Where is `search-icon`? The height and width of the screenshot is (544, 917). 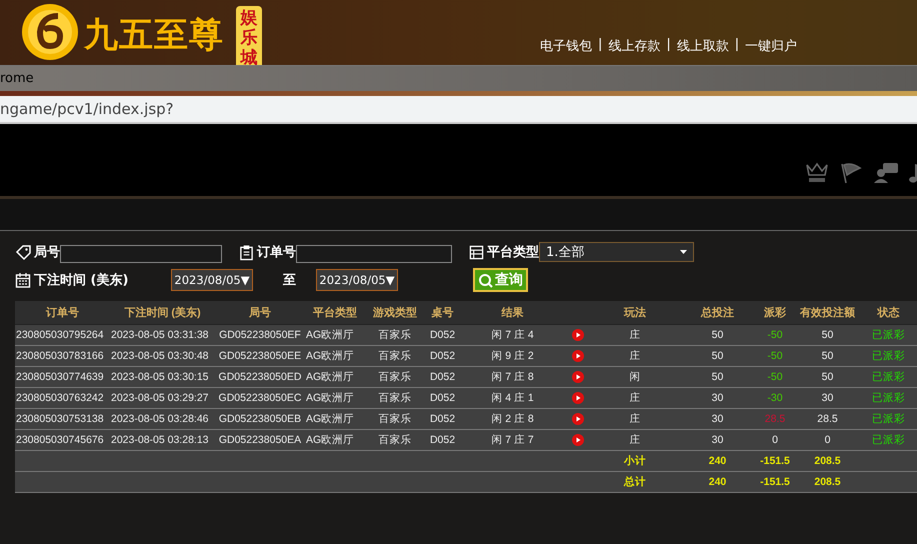
search-icon is located at coordinates (485, 280).